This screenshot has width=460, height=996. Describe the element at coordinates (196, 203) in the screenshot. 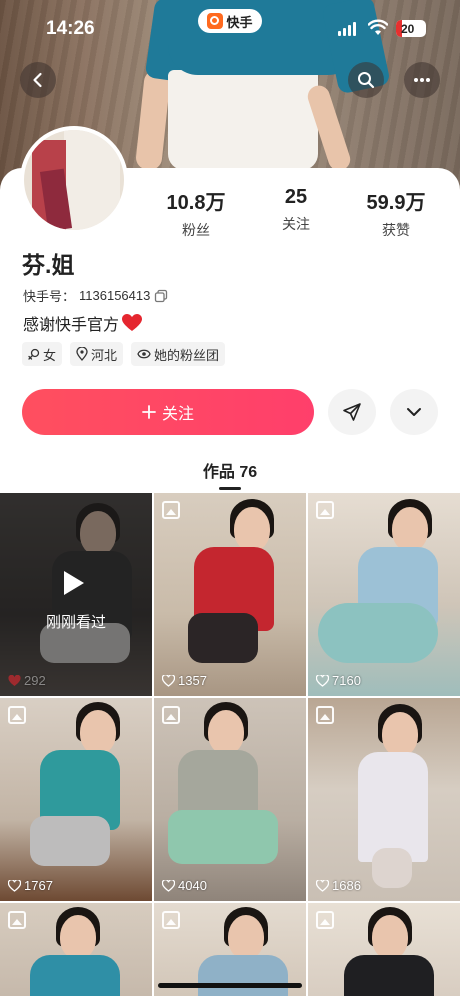

I see `stat-value: 10.8万` at that location.